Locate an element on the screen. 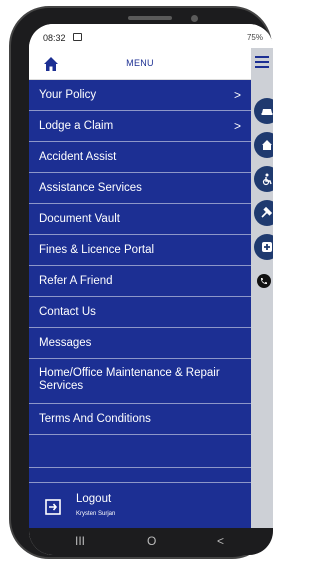 The height and width of the screenshot is (565, 320). menu-item-empty is located at coordinates (140, 451).